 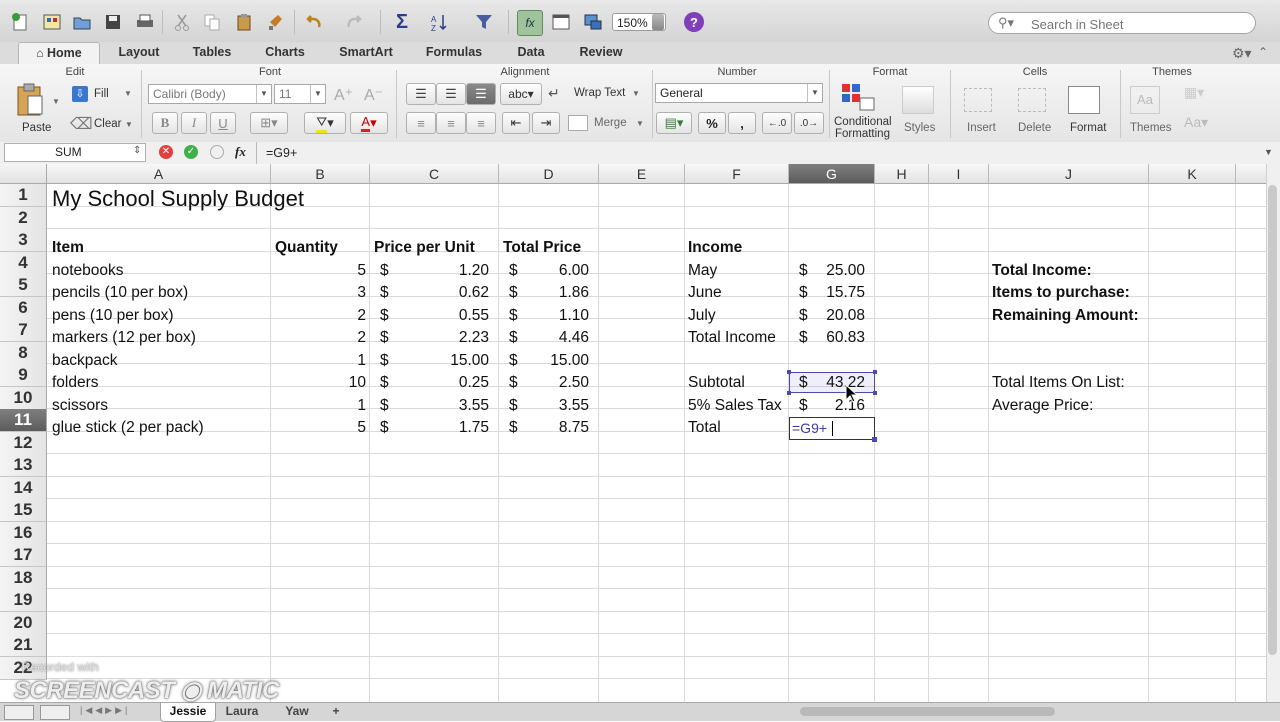 I want to click on item-price: 15.00, so click(x=444, y=361).